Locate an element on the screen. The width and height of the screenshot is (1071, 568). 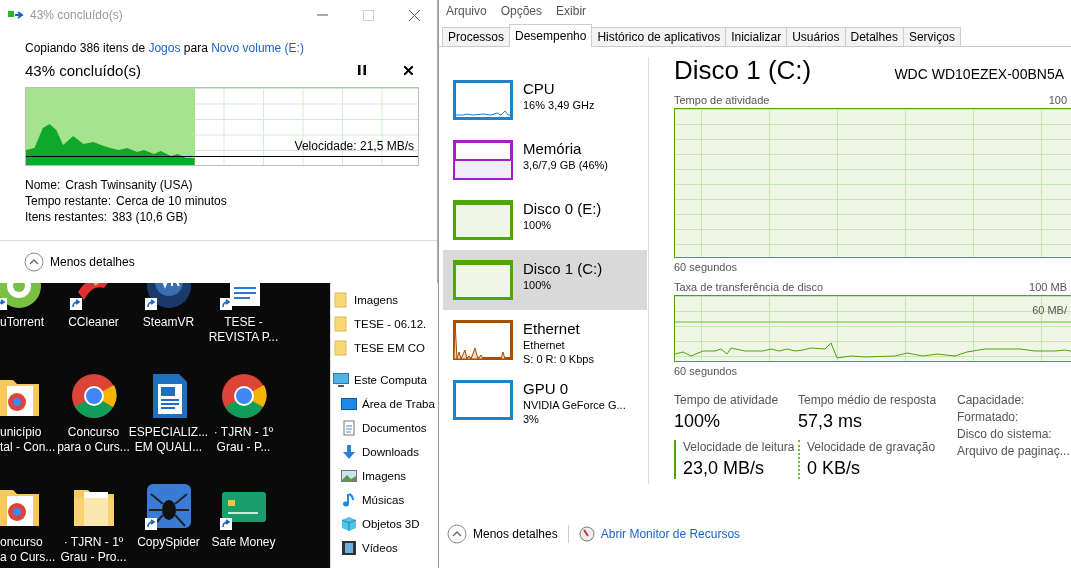
gauge-icon is located at coordinates (586, 534).